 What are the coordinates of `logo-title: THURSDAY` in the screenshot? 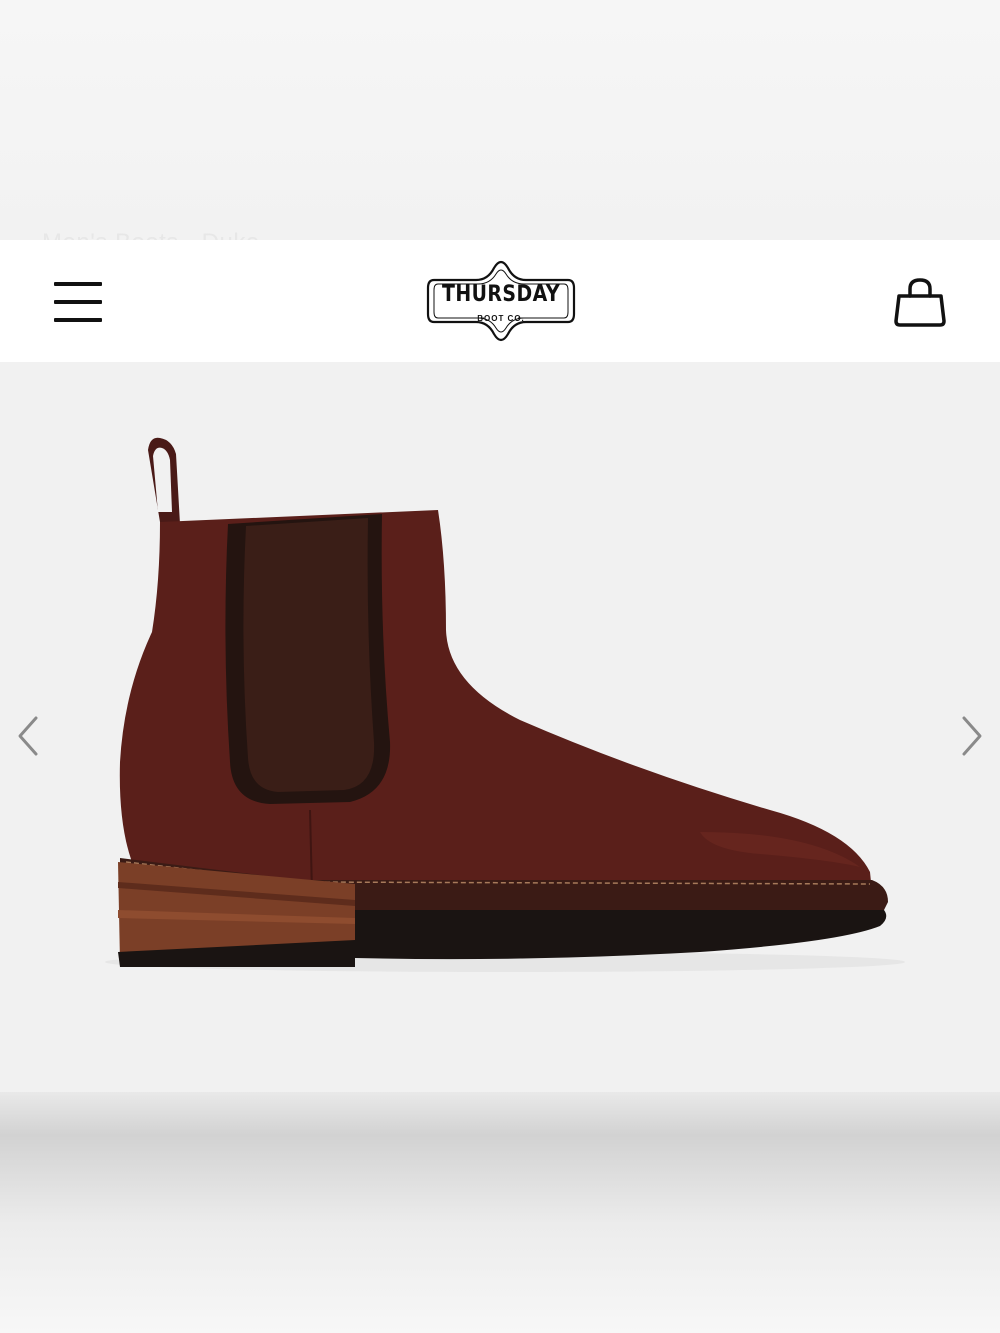 It's located at (501, 294).